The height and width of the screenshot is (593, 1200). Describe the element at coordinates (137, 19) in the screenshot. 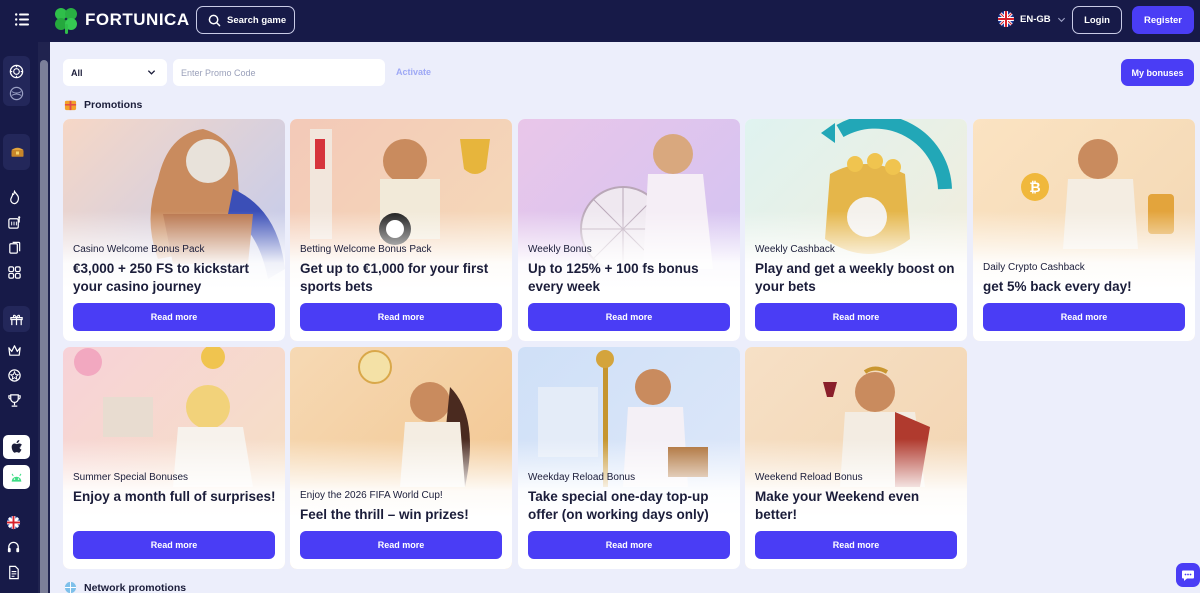

I see `brand-name: FORTUNICA` at that location.